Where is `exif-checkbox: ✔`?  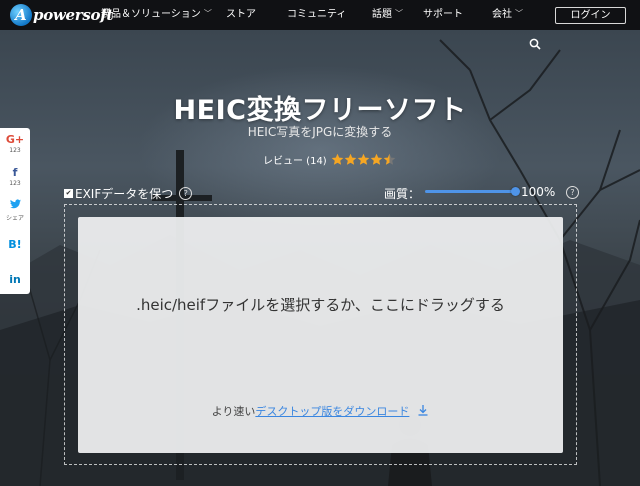 exif-checkbox: ✔ is located at coordinates (68, 193).